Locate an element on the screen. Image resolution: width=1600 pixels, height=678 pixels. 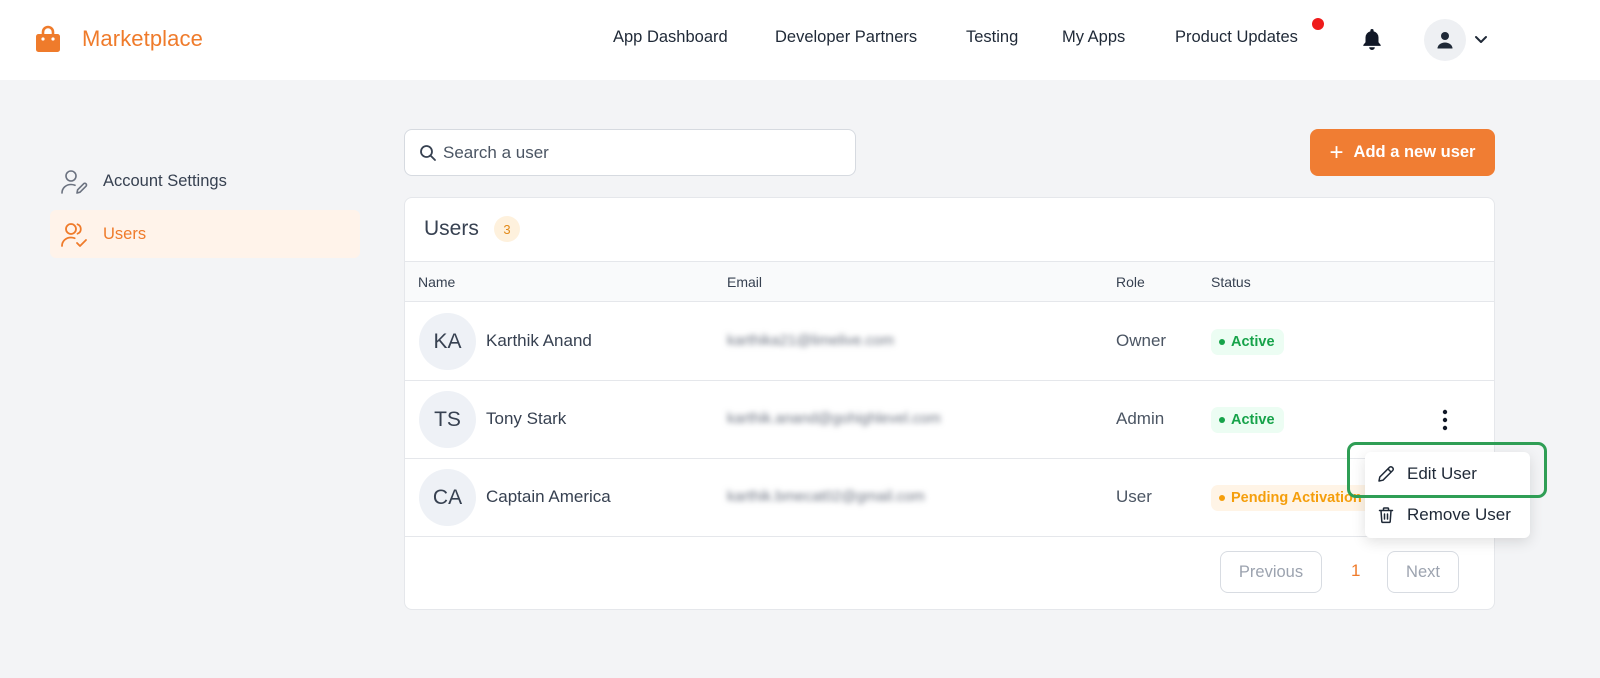
nav-product-updates: Product Updates is located at coordinates (1236, 37).